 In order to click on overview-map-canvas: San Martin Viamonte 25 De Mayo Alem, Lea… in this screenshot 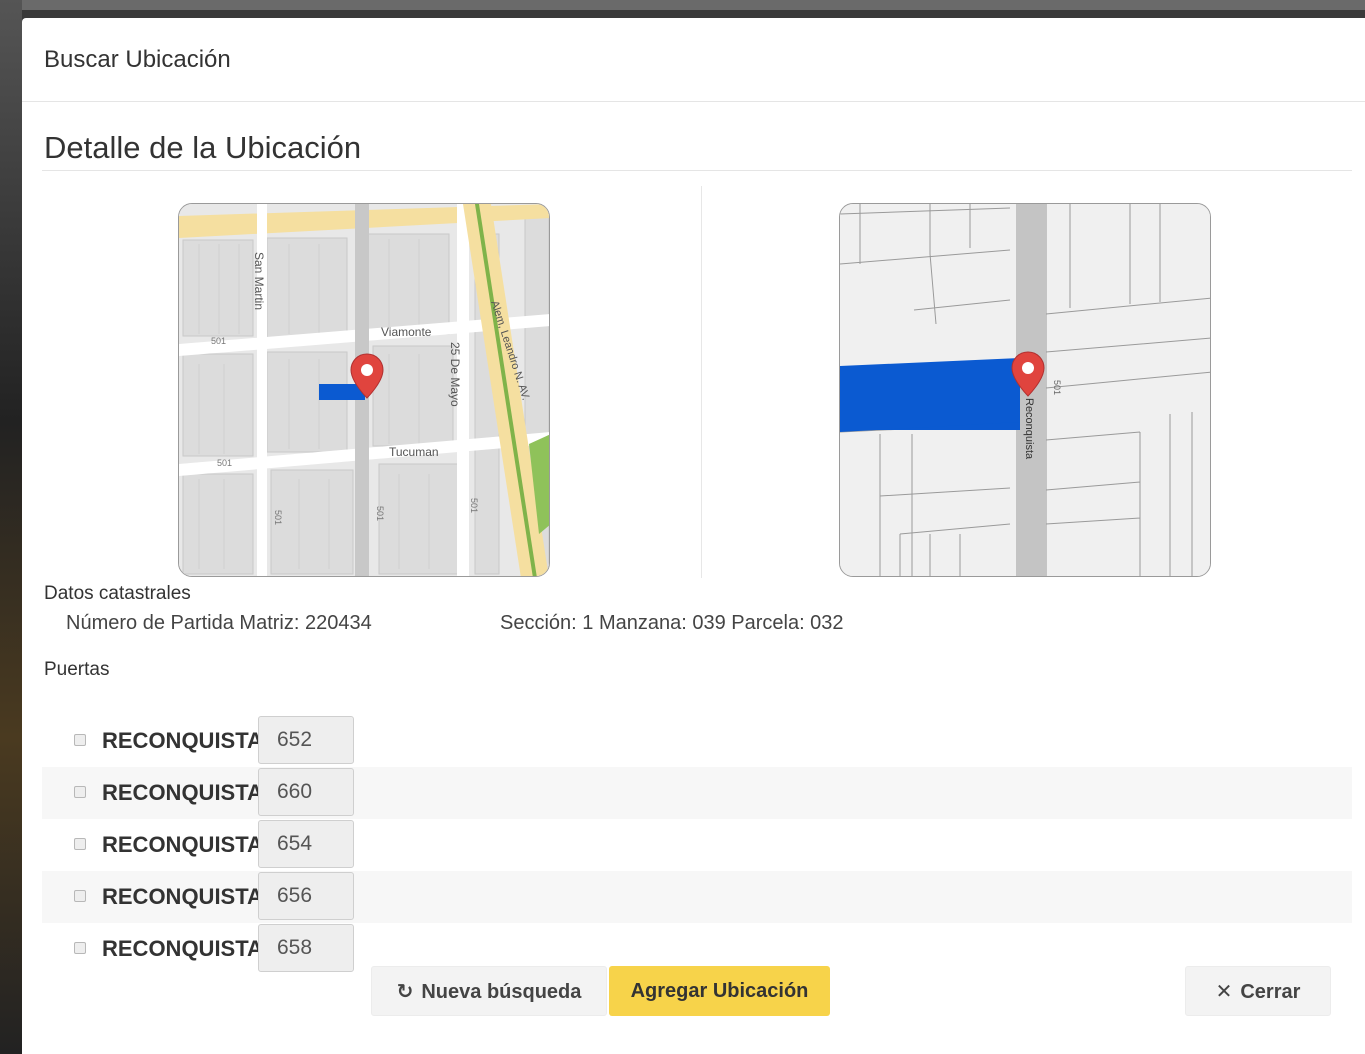, I will do `click(364, 390)`.